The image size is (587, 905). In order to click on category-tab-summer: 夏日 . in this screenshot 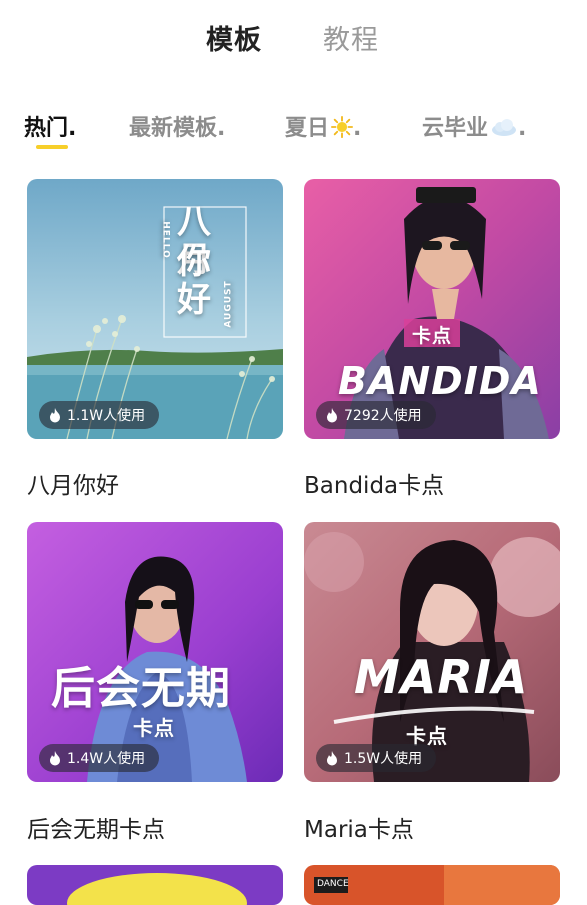, I will do `click(323, 126)`.